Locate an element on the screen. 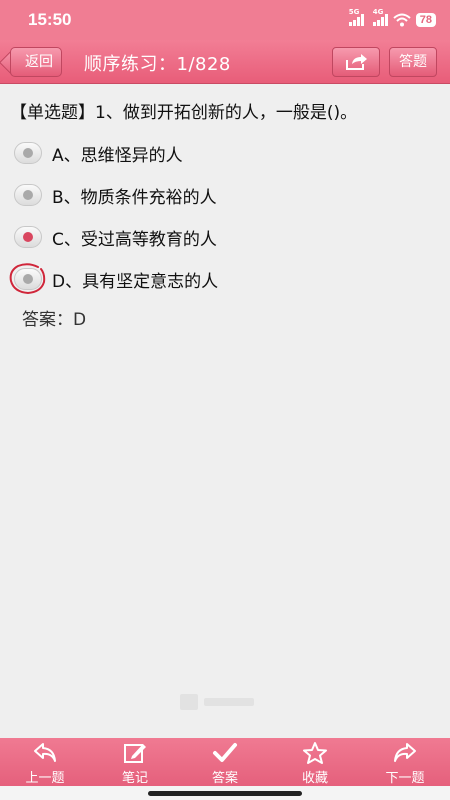 Image resolution: width=450 pixels, height=800 pixels. nav-label: 下一题 is located at coordinates (405, 778).